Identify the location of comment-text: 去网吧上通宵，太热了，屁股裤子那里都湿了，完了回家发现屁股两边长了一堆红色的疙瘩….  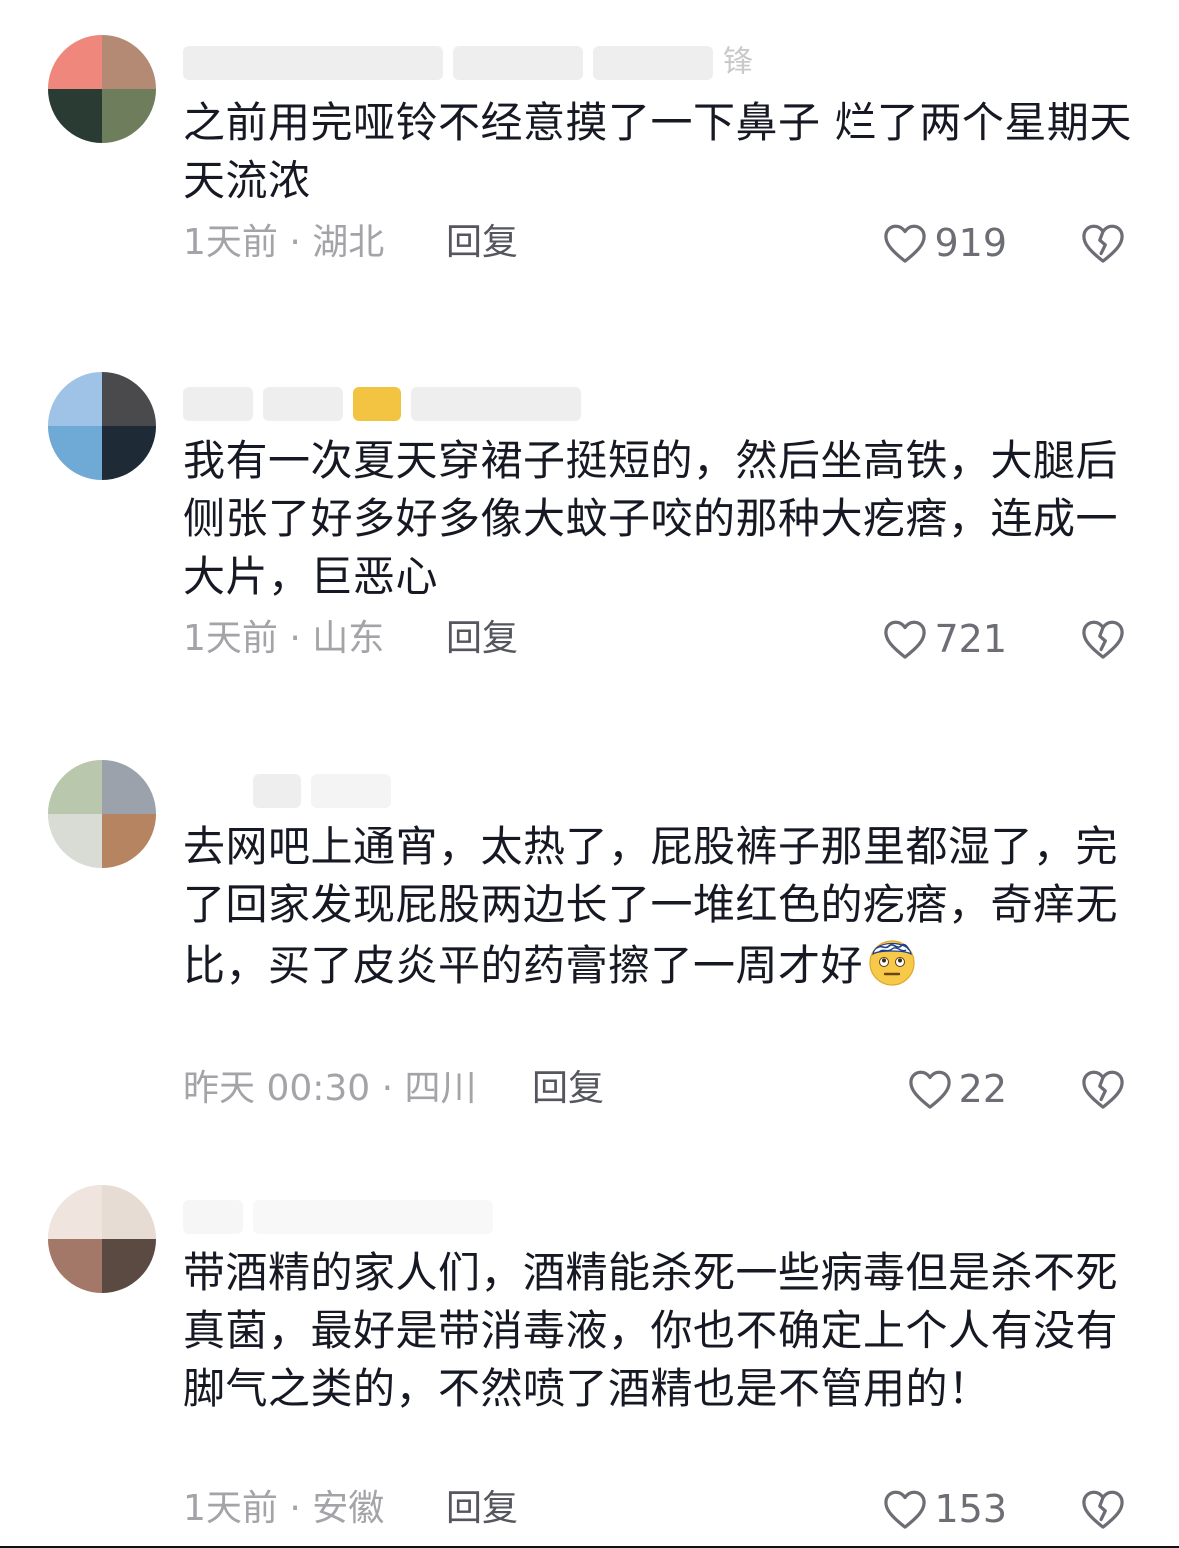
(658, 906).